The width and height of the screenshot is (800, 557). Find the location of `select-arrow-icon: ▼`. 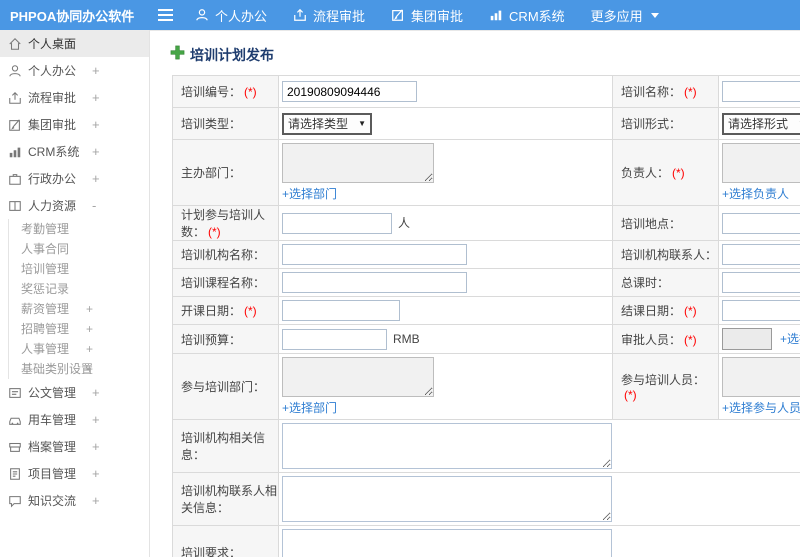

select-arrow-icon: ▼ is located at coordinates (362, 123).